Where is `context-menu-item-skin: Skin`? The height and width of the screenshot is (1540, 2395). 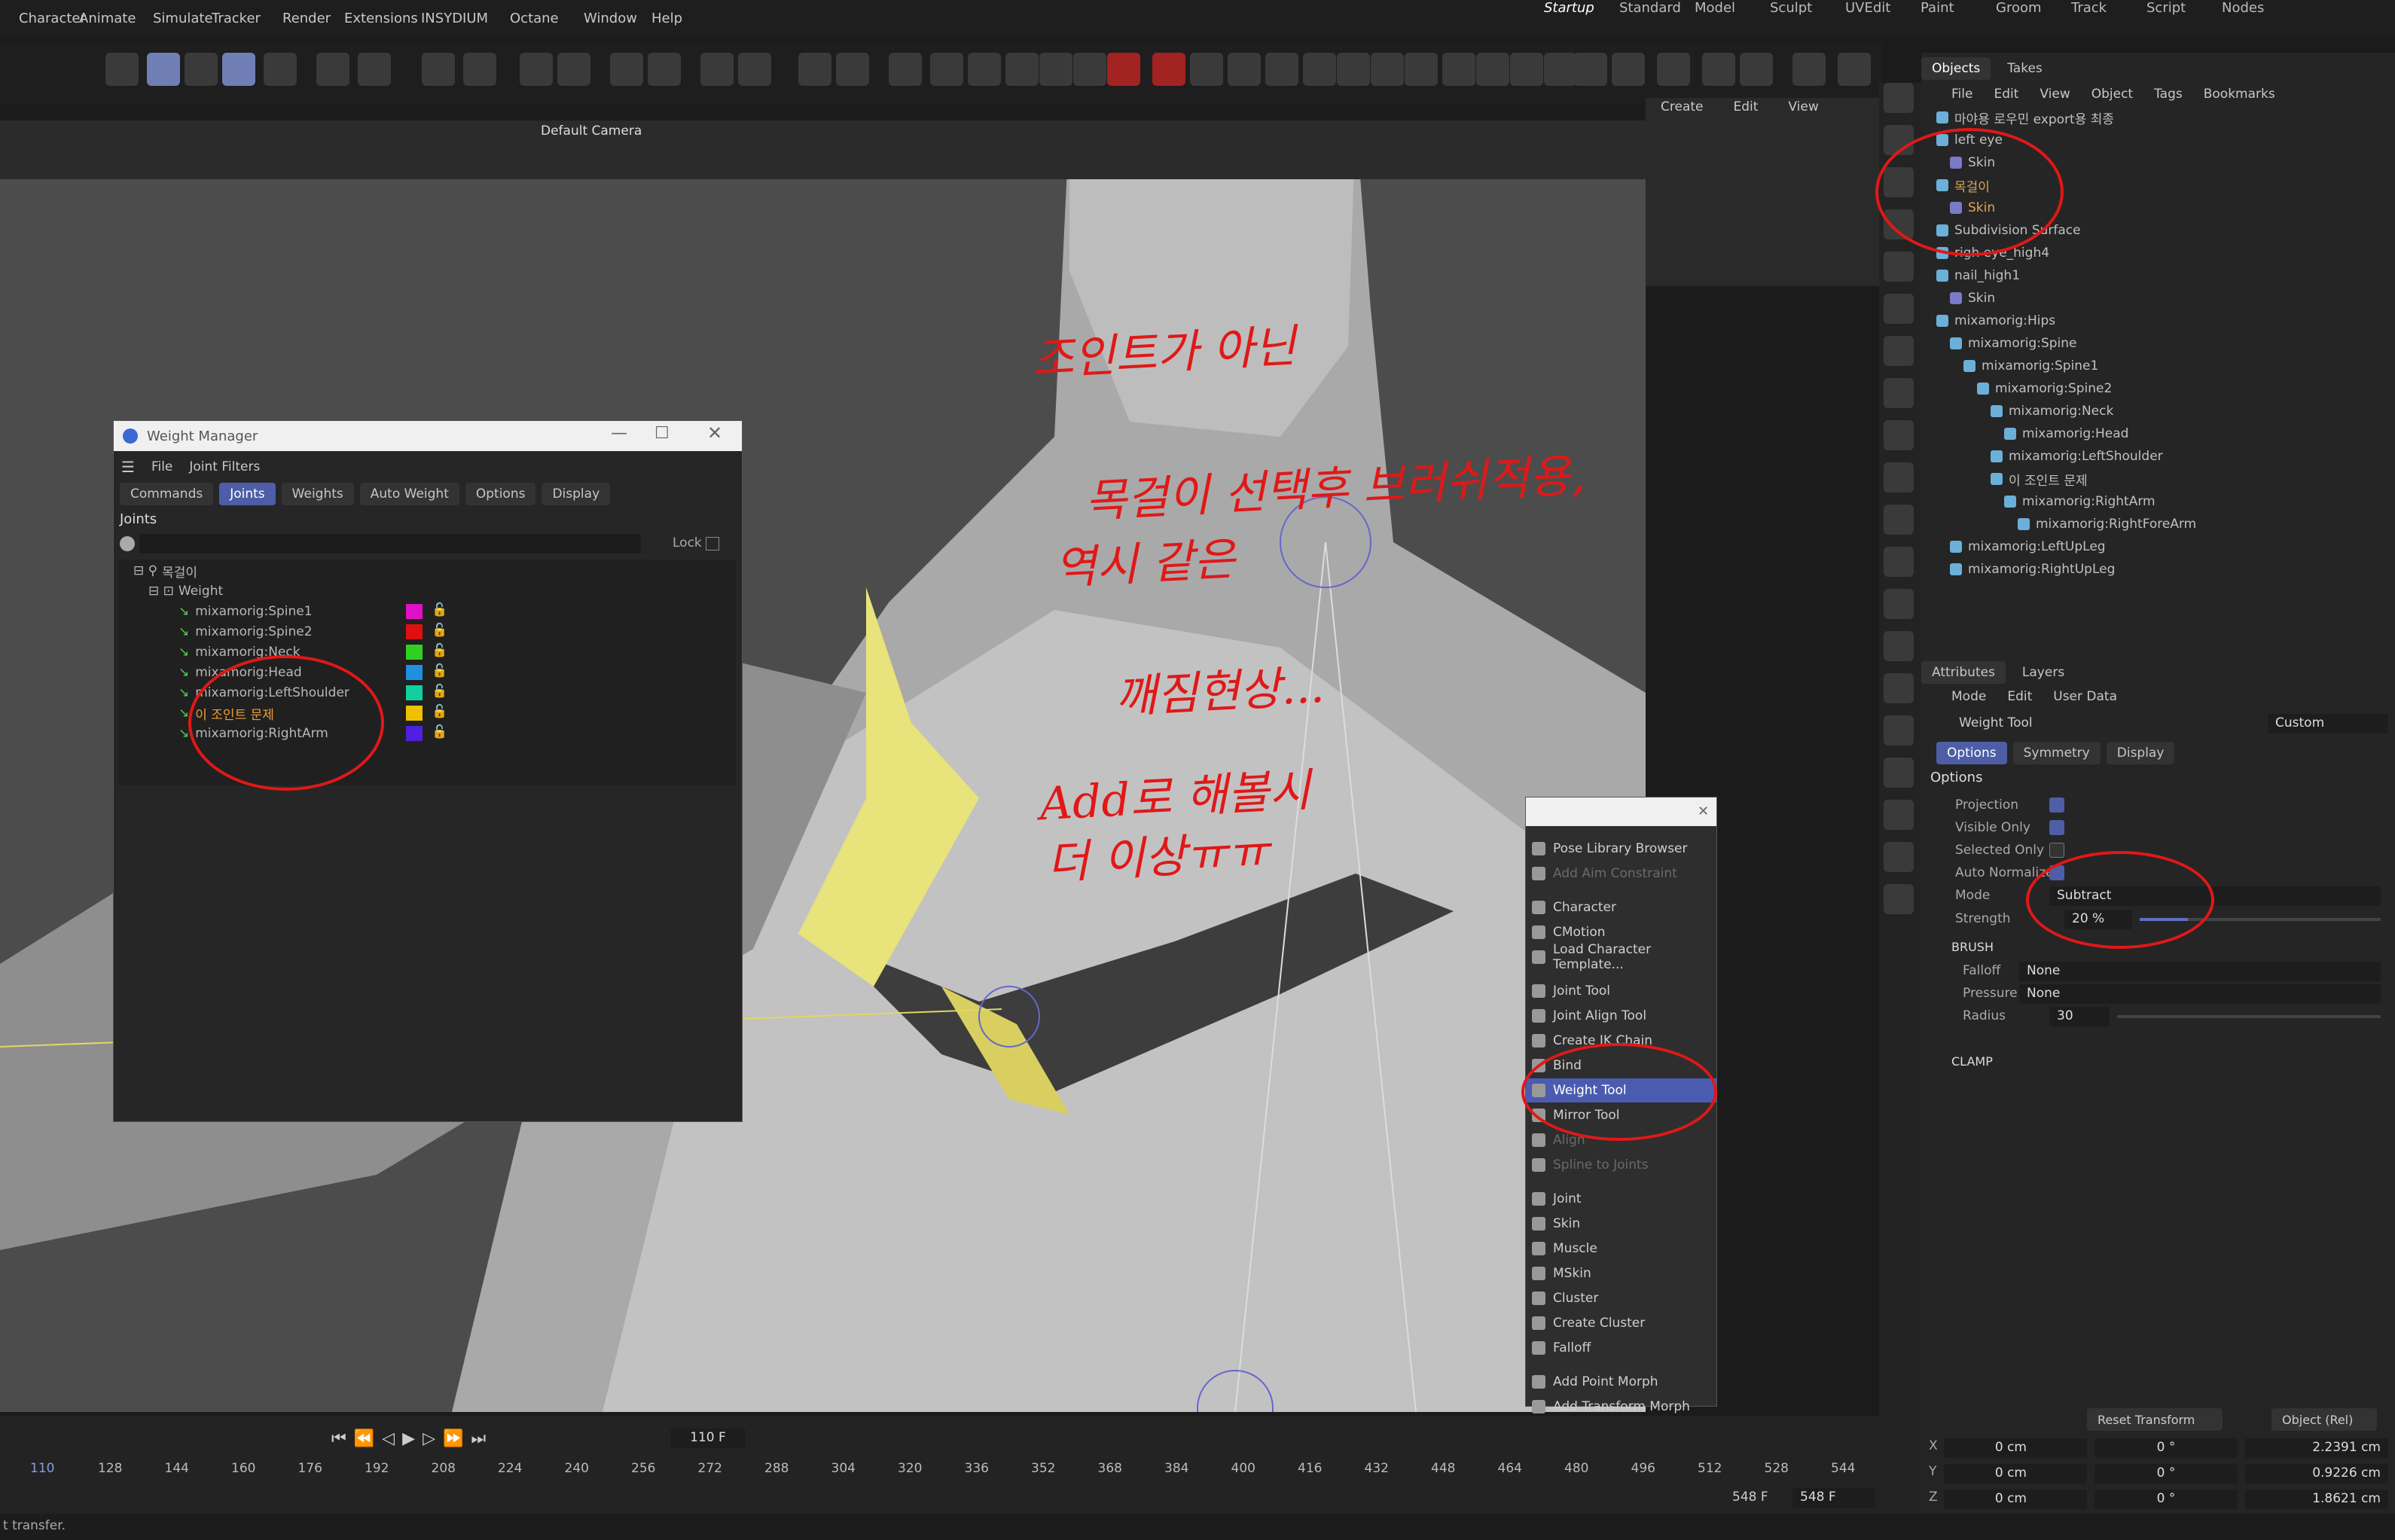 context-menu-item-skin: Skin is located at coordinates (1621, 1224).